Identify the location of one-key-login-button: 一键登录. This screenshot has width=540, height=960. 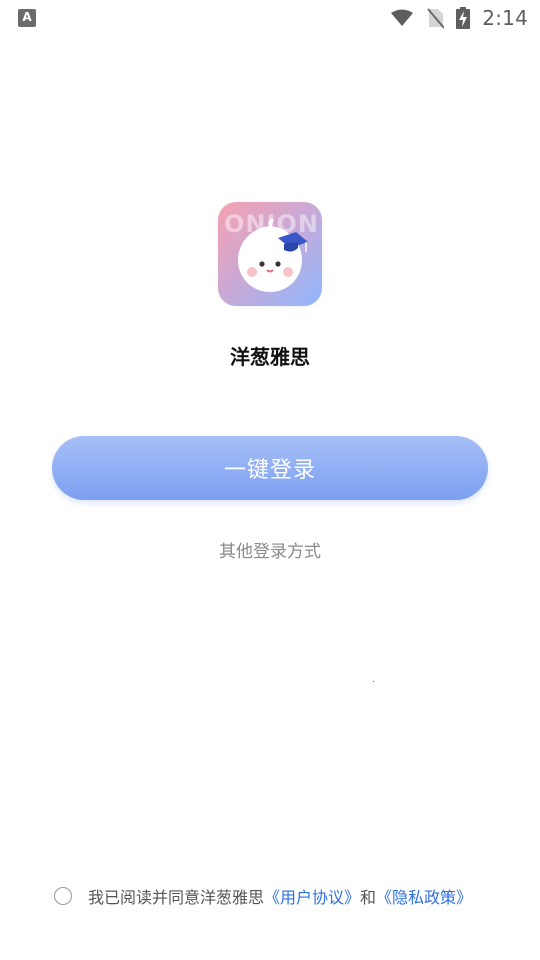
(270, 468).